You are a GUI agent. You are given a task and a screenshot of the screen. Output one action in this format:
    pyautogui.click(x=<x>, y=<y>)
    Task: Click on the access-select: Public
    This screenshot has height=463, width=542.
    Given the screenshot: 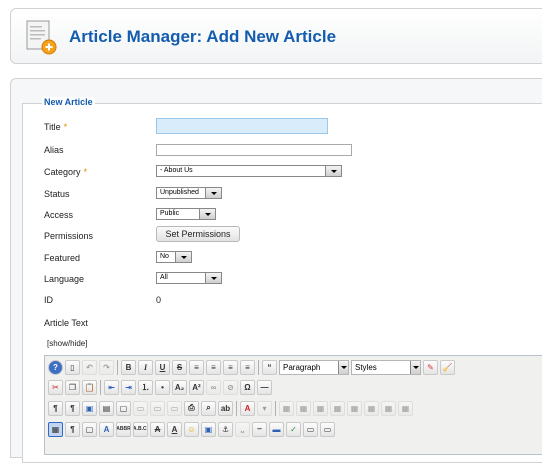 What is the action you would take?
    pyautogui.click(x=186, y=214)
    